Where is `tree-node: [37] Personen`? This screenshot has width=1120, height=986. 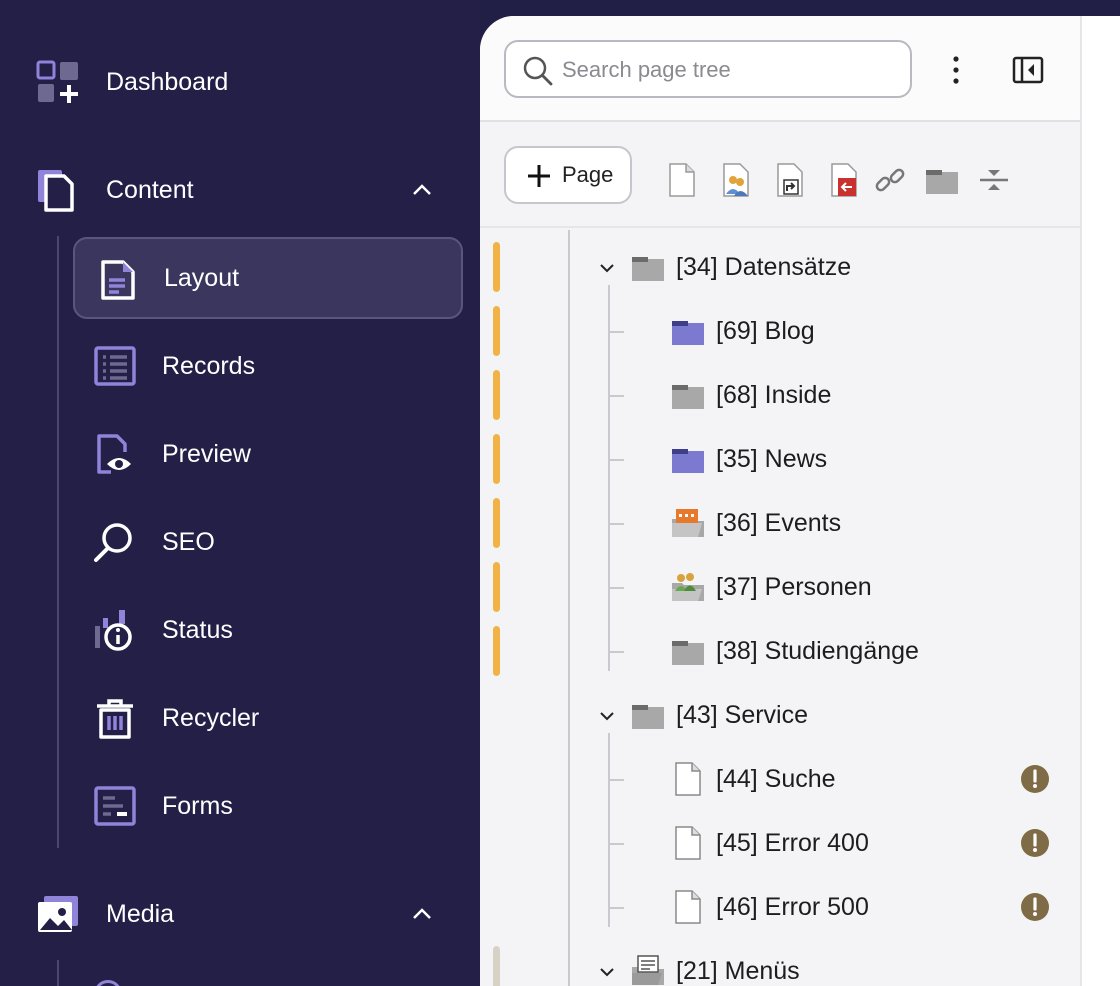
tree-node: [37] Personen is located at coordinates (780, 587).